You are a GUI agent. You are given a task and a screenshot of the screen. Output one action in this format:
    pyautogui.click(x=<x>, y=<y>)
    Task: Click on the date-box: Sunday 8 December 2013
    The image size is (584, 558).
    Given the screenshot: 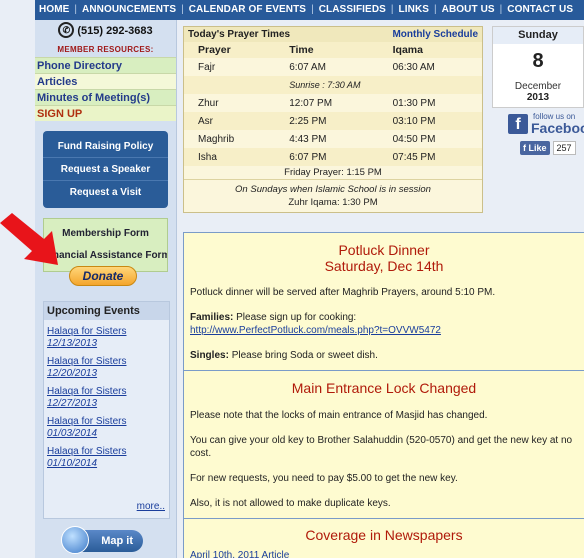 What is the action you would take?
    pyautogui.click(x=538, y=67)
    